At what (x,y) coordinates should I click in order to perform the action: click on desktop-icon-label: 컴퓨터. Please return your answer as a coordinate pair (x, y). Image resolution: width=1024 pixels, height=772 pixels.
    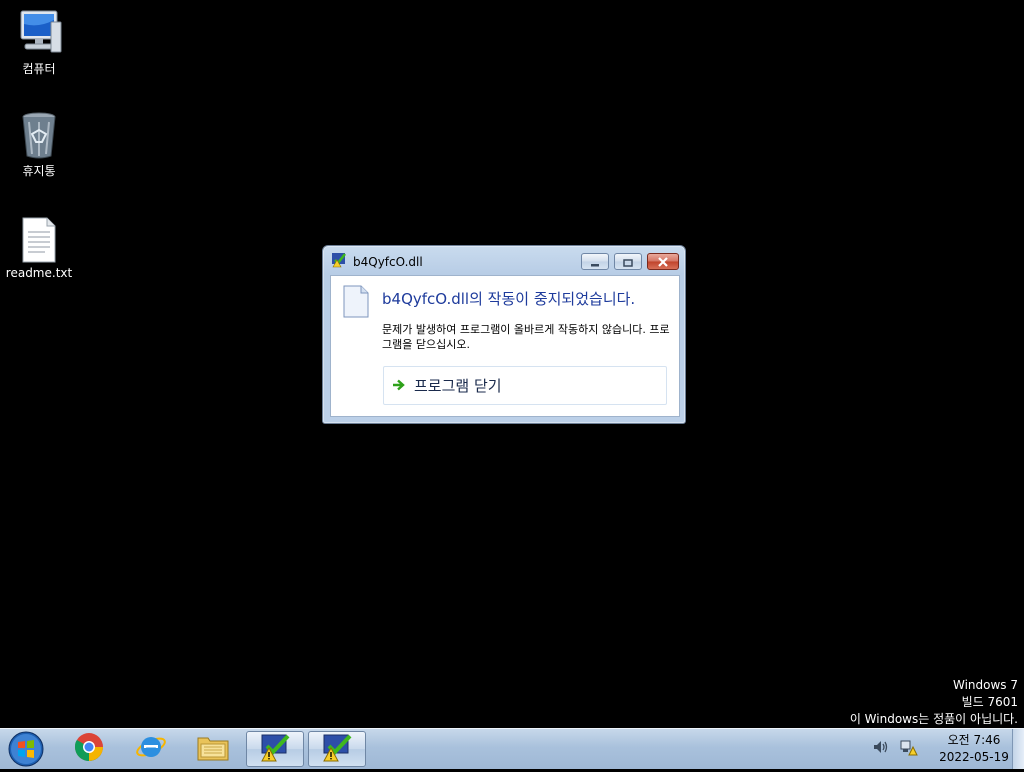
    Looking at the image, I should click on (39, 69).